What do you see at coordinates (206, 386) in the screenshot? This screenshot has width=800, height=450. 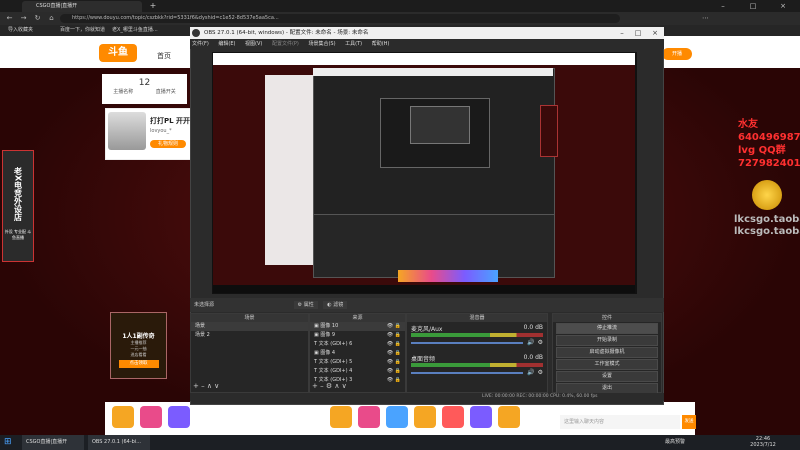 I see `scene-controls: + – ∧ ∨` at bounding box center [206, 386].